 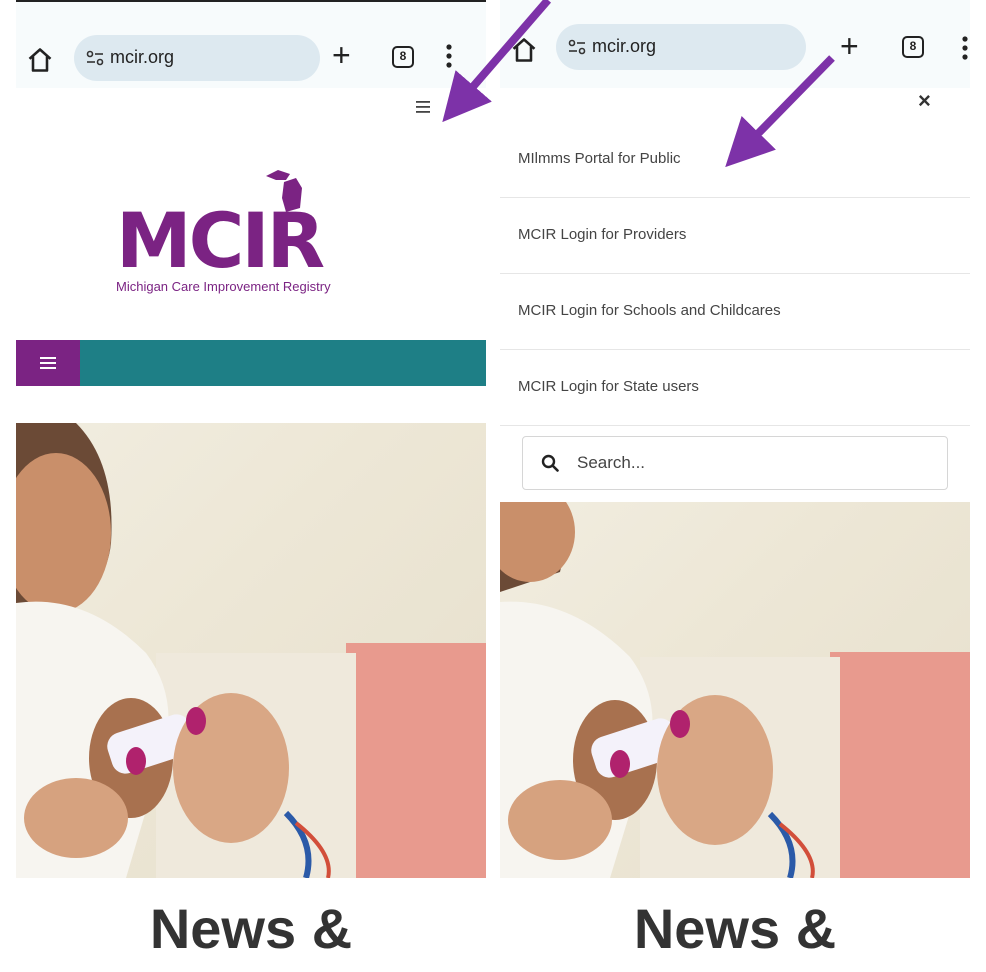 What do you see at coordinates (638, 84) in the screenshot?
I see `annotation-arrows` at bounding box center [638, 84].